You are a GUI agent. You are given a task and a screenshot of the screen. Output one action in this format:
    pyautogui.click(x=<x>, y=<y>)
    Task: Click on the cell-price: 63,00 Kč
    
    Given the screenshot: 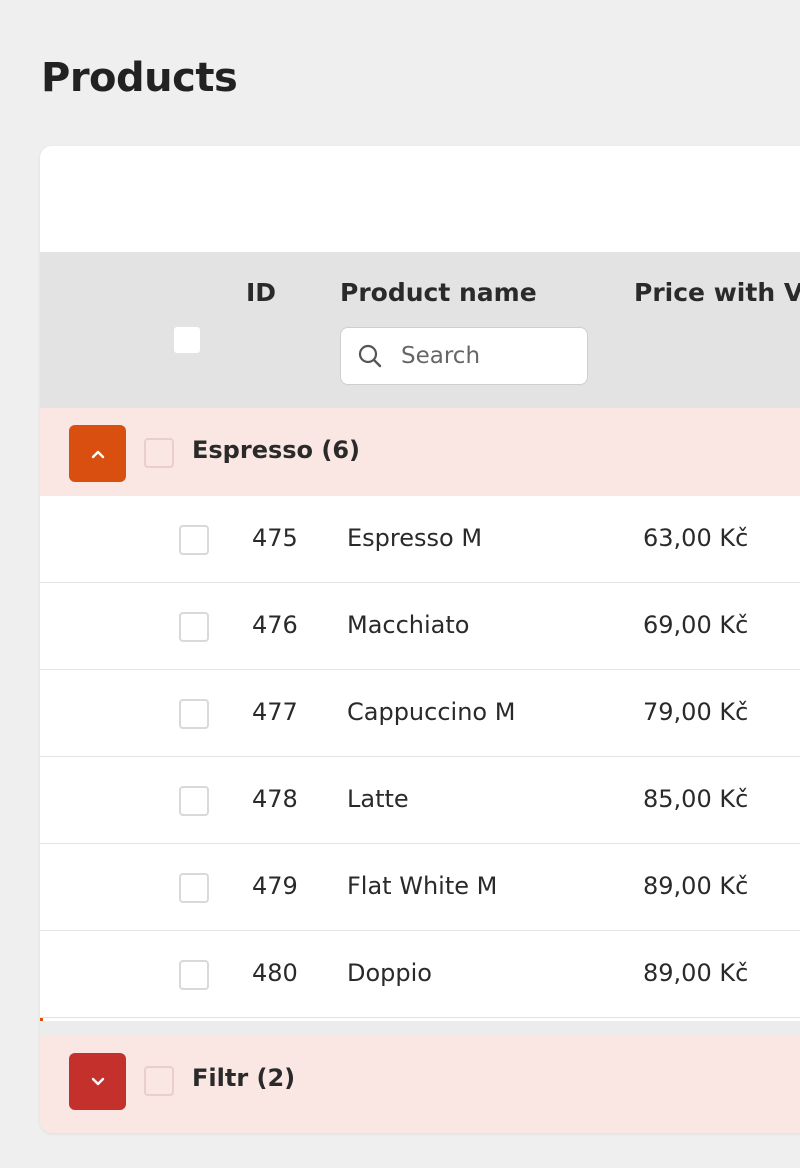 What is the action you would take?
    pyautogui.click(x=696, y=538)
    